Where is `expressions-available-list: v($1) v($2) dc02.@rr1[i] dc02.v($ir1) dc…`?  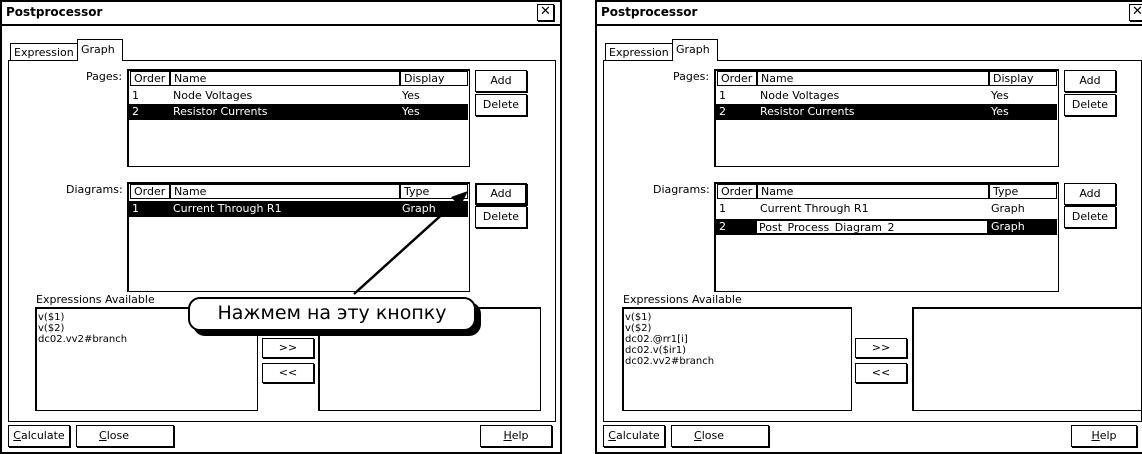
expressions-available-list: v($1) v($2) dc02.@rr1[i] dc02.v($ir1) dc… is located at coordinates (737, 359).